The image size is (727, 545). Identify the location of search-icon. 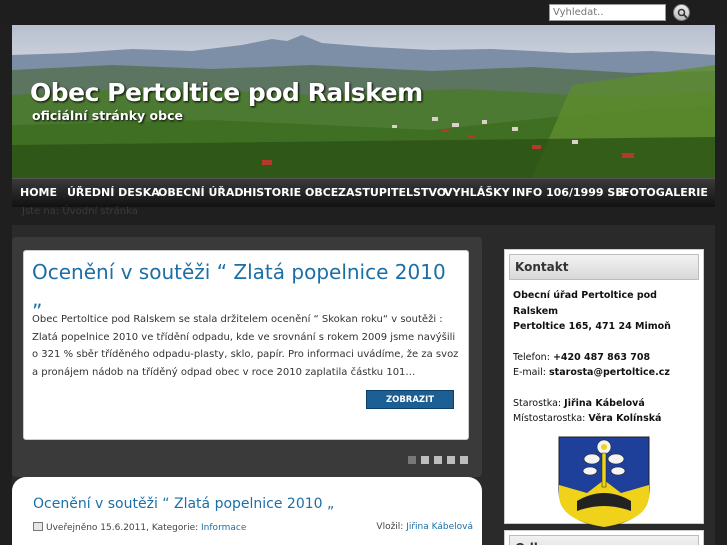
(682, 13).